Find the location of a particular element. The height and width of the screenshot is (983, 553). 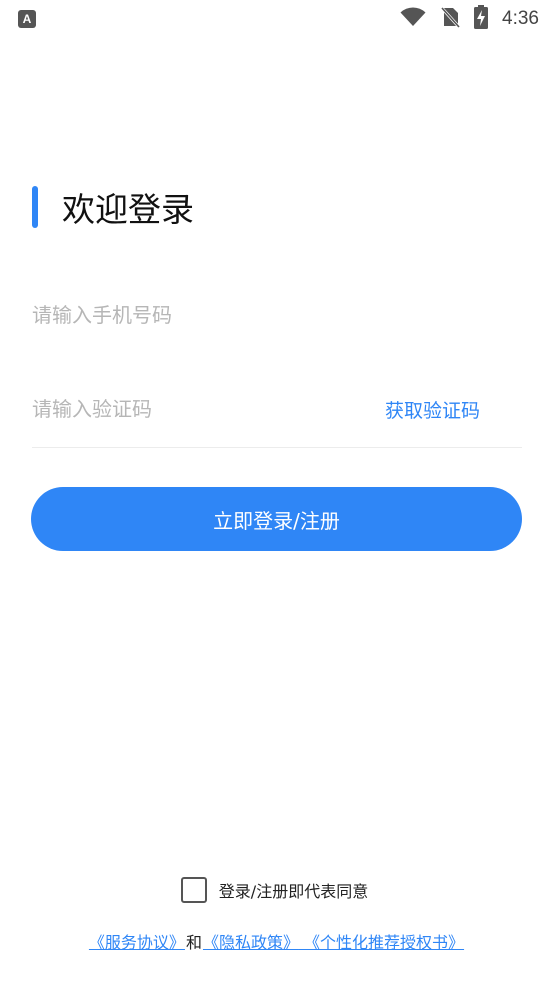

verification-code-row: 获取验证码 is located at coordinates (277, 416).